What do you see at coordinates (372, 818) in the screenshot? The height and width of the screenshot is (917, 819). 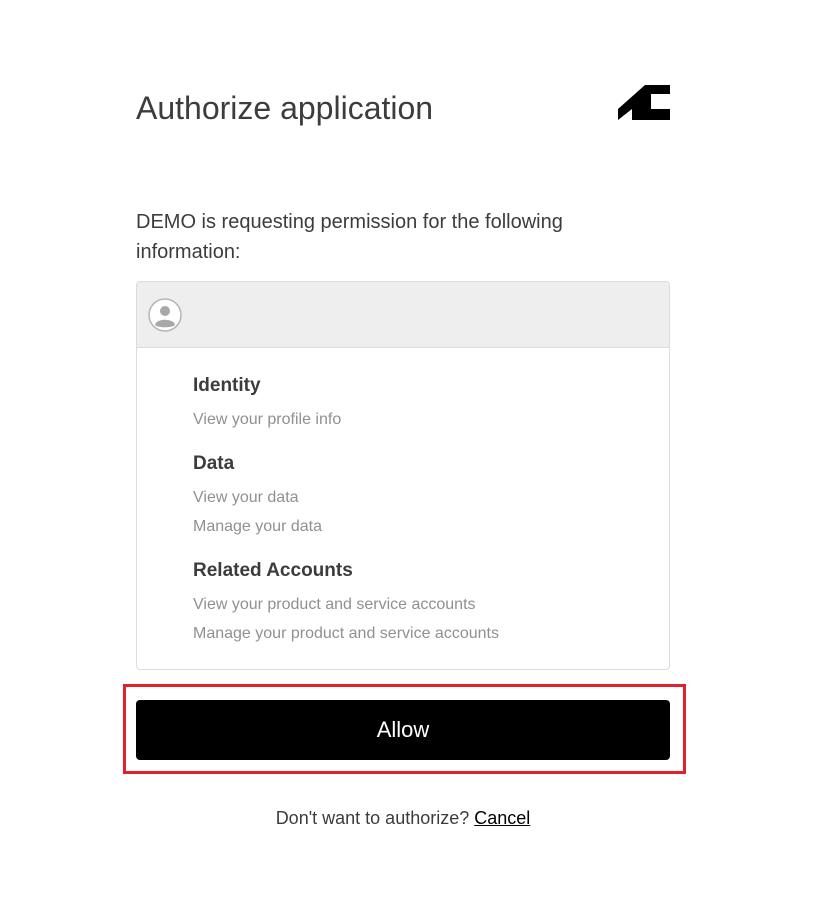 I see `cancel-prompt-text: Don't want to authorize?` at bounding box center [372, 818].